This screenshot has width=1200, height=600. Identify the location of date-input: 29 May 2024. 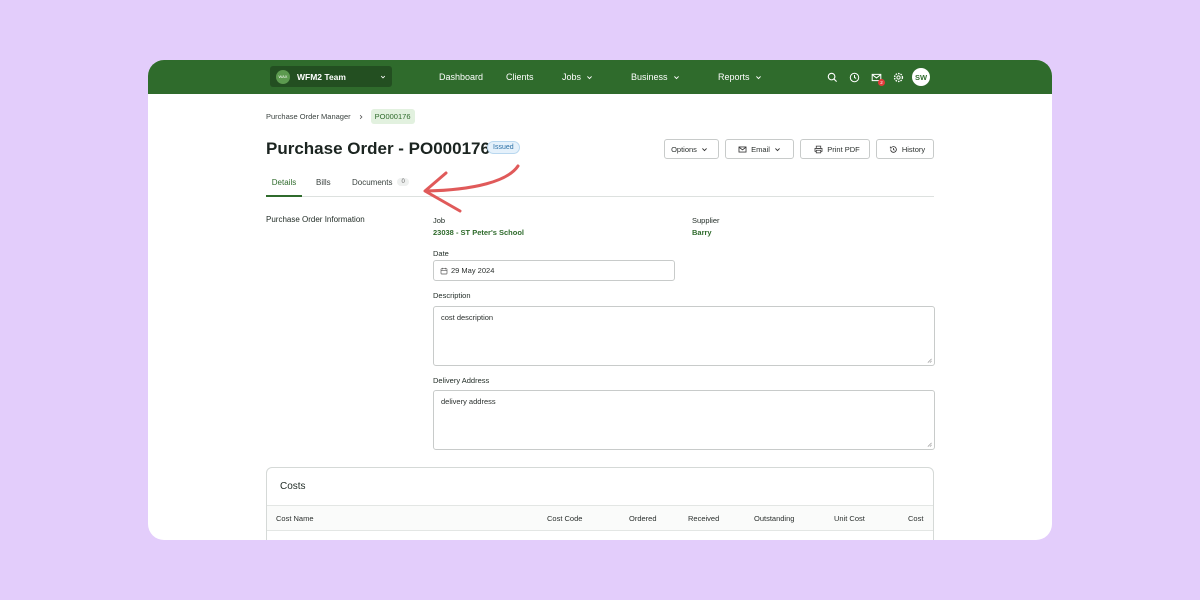
(554, 270).